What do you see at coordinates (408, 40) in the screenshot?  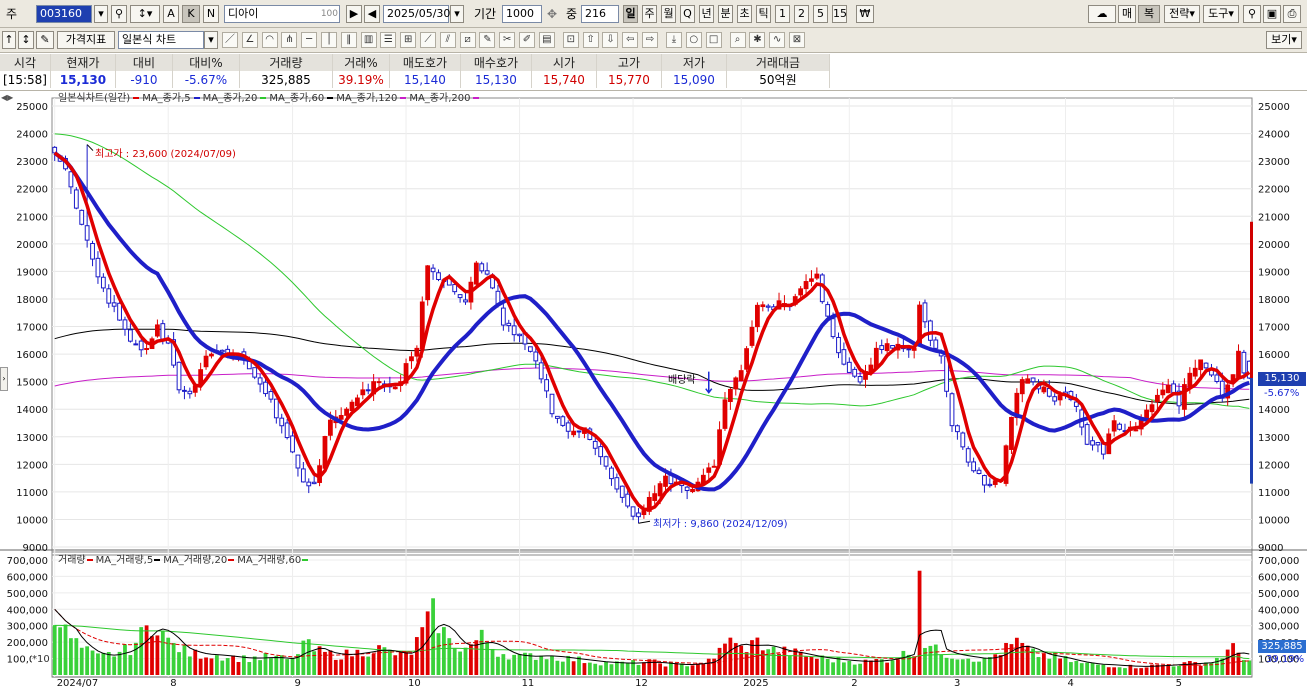 I see `box-icon: ⊞` at bounding box center [408, 40].